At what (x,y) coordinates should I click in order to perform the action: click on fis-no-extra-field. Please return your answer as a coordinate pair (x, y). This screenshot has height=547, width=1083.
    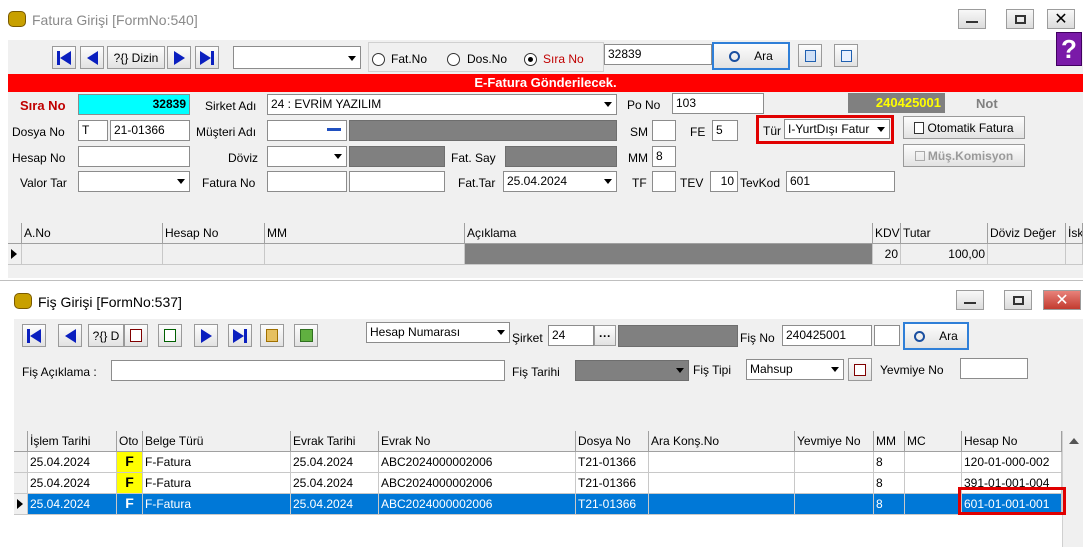
    Looking at the image, I should click on (887, 335).